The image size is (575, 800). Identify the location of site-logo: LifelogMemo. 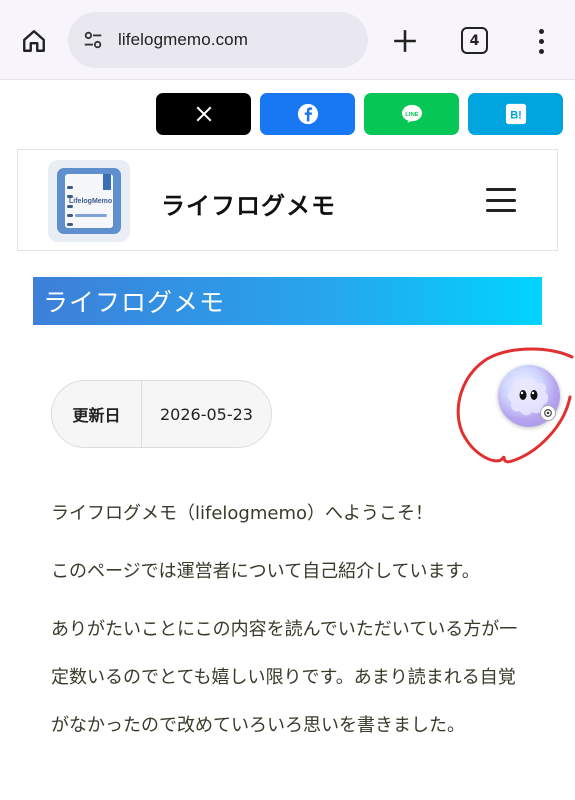
(89, 201).